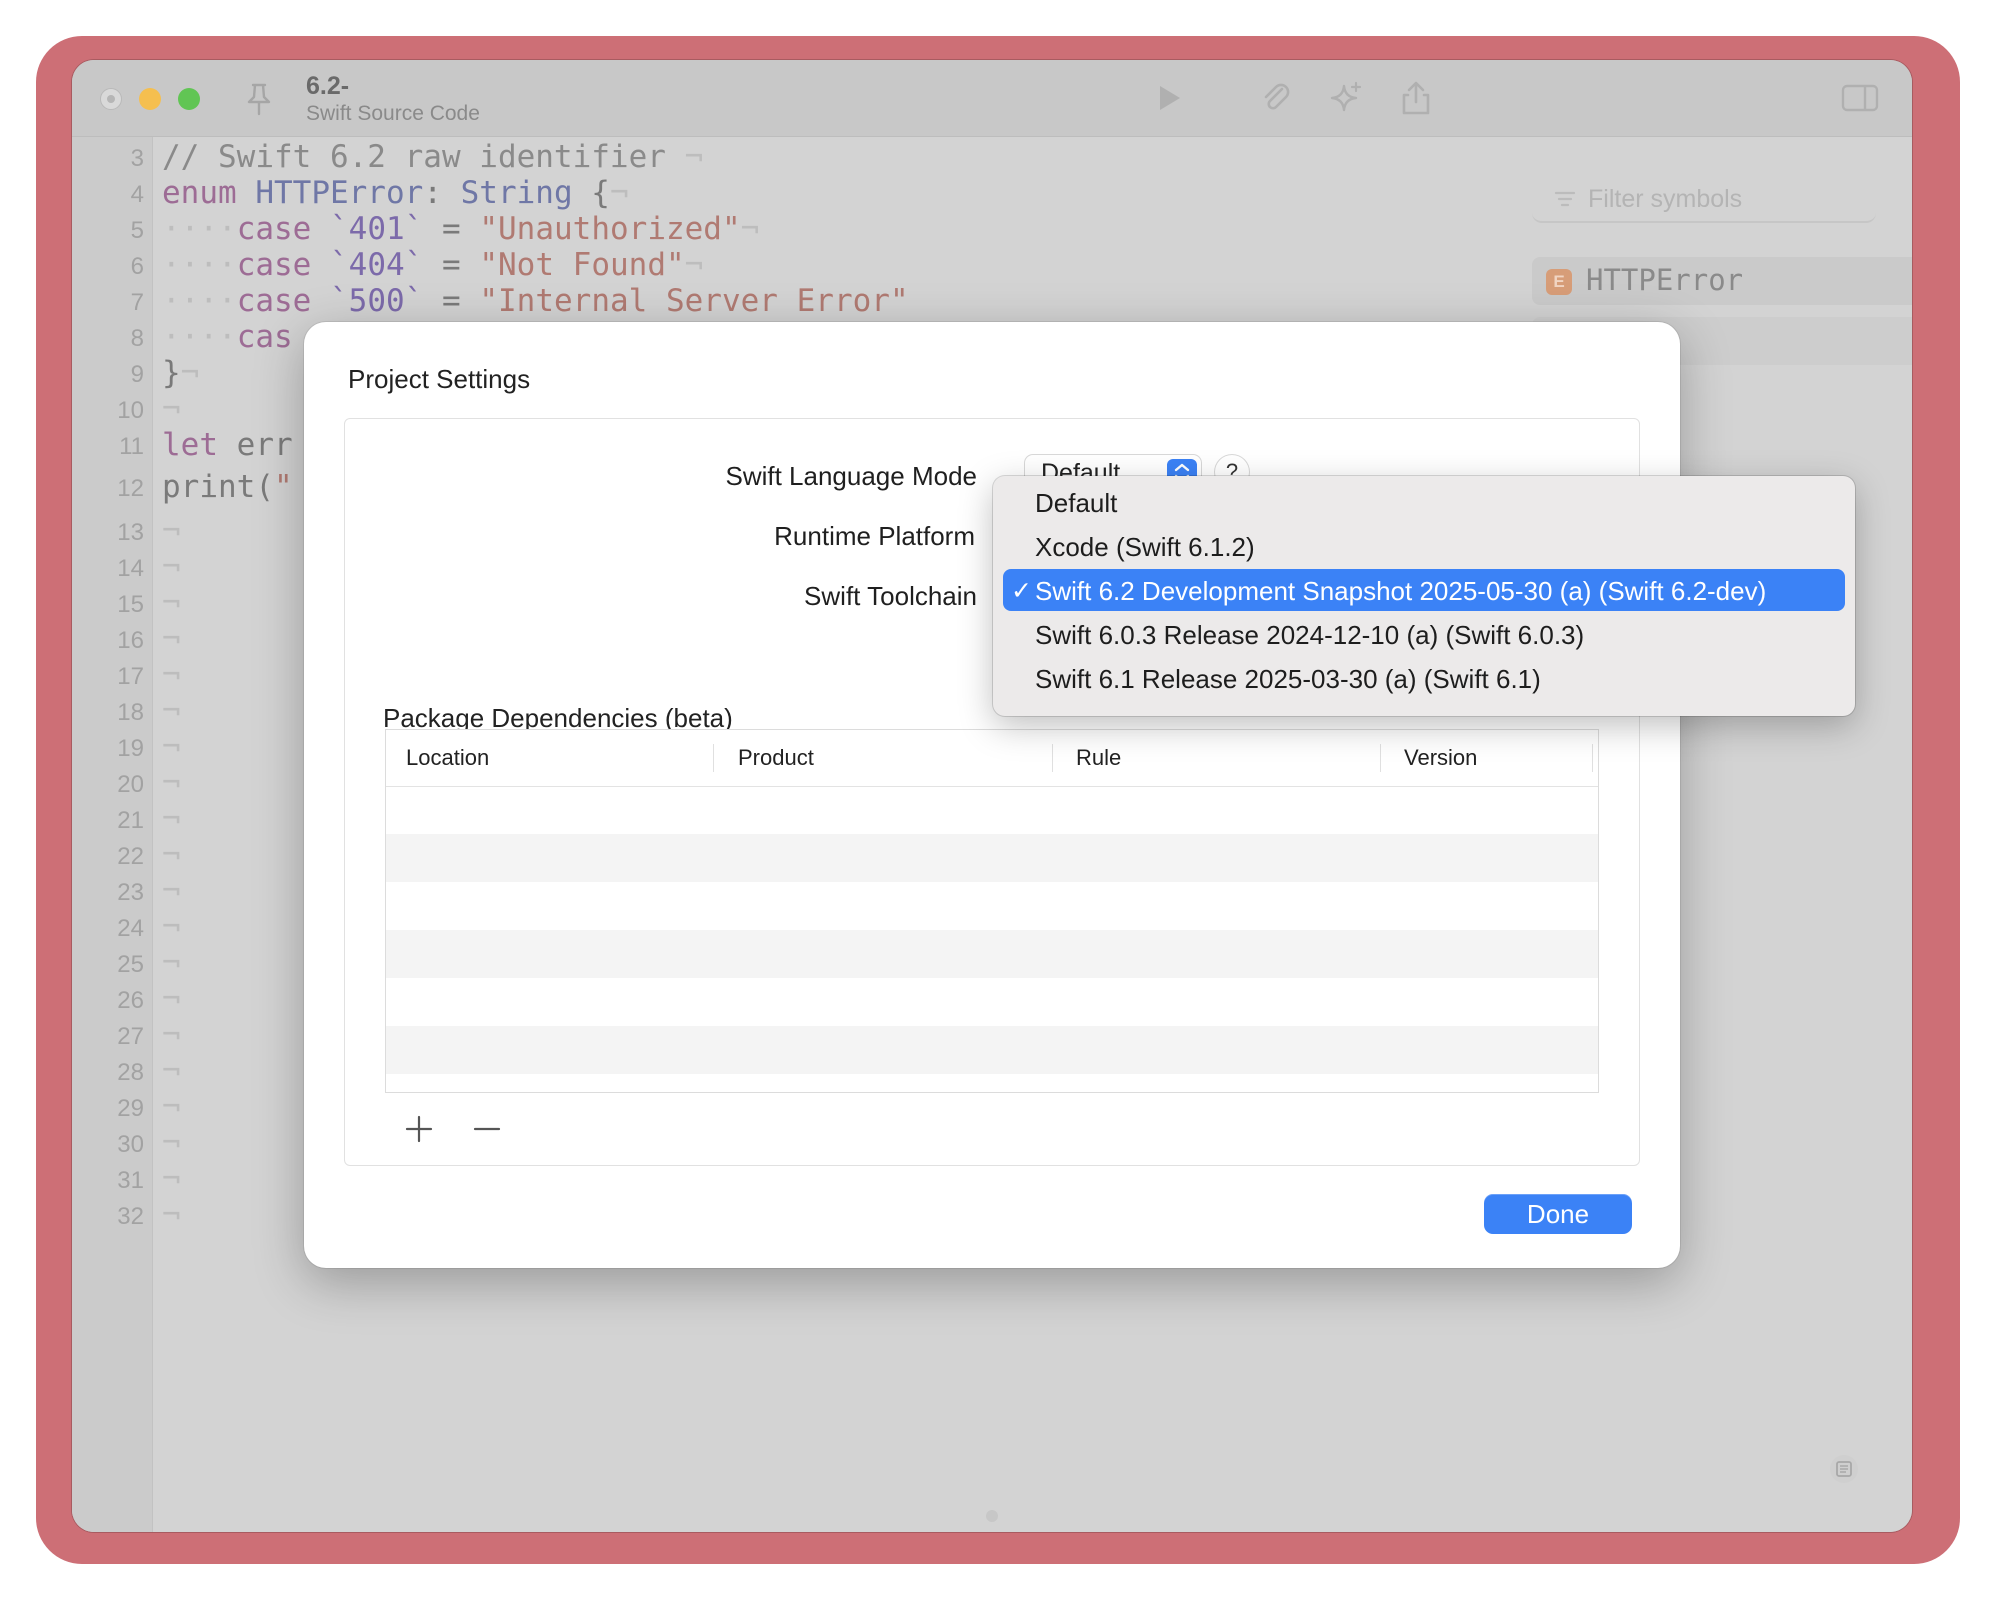  What do you see at coordinates (137, 230) in the screenshot?
I see `line-number: 5` at bounding box center [137, 230].